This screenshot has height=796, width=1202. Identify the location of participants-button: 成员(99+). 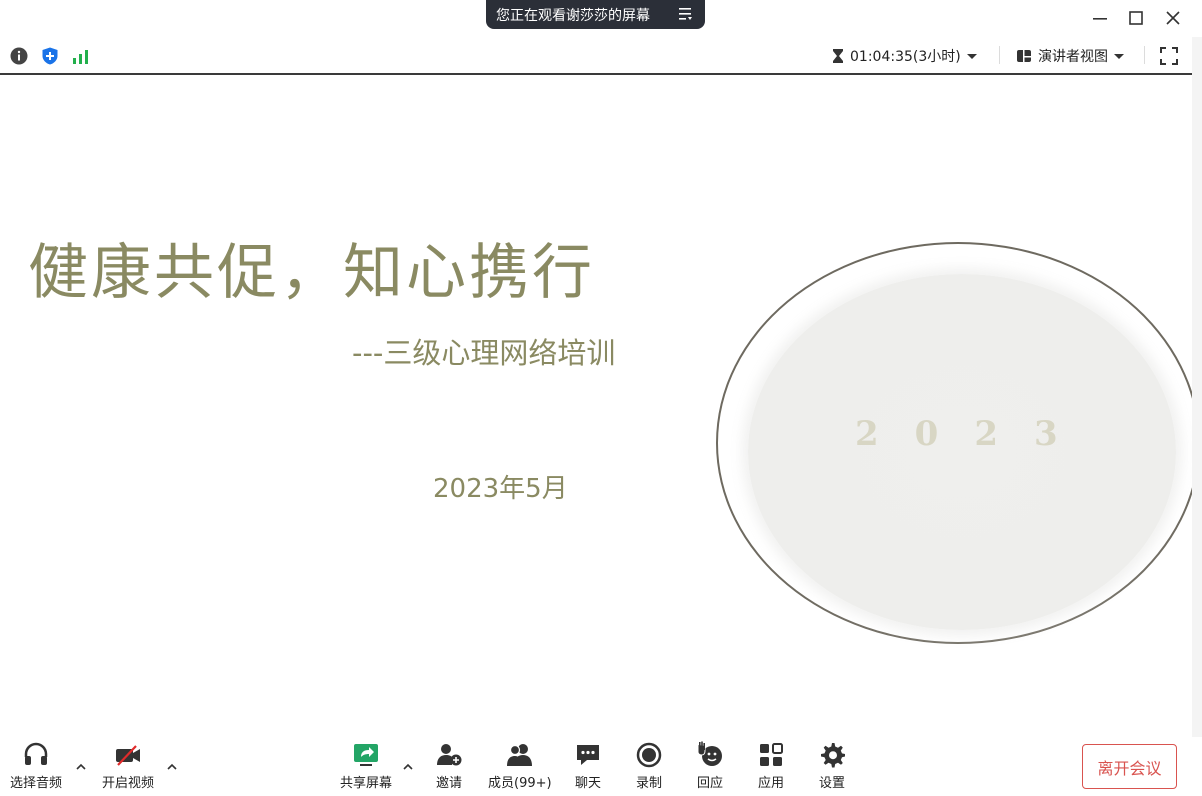
(520, 767).